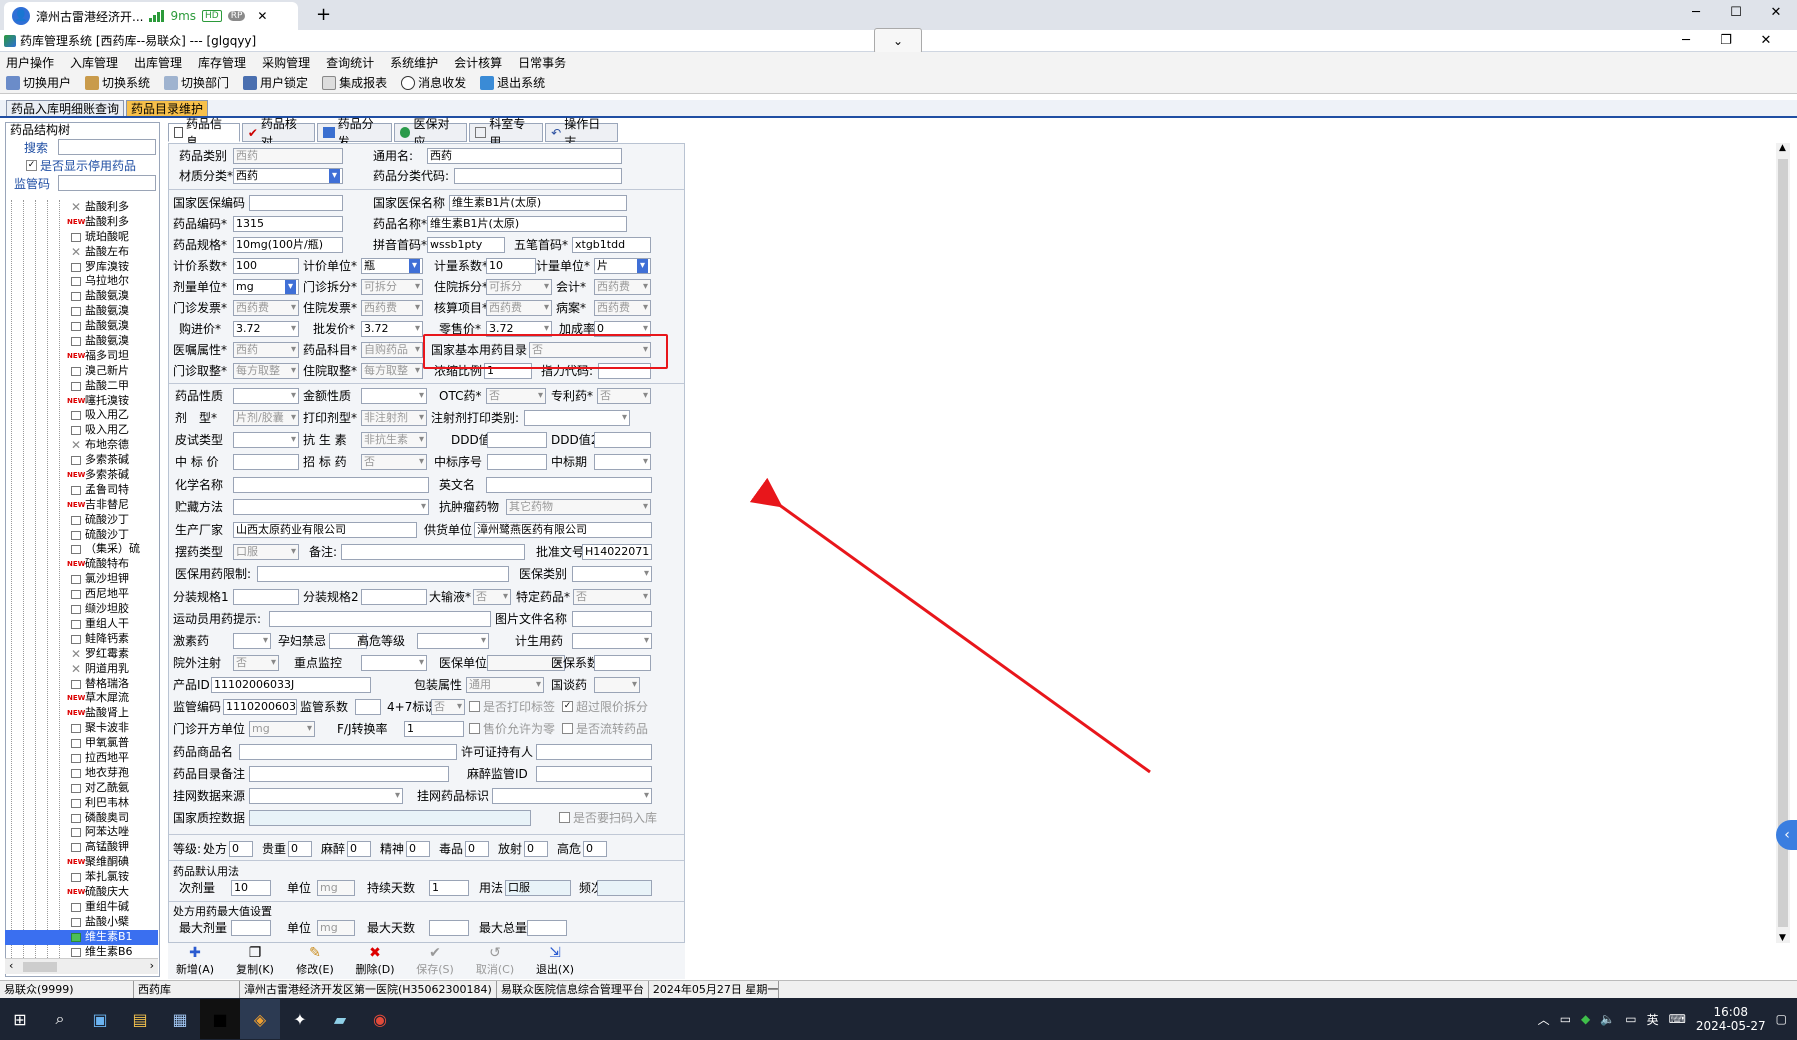  What do you see at coordinates (512, 82) in the screenshot?
I see `exit-system-button: 退出系统` at bounding box center [512, 82].